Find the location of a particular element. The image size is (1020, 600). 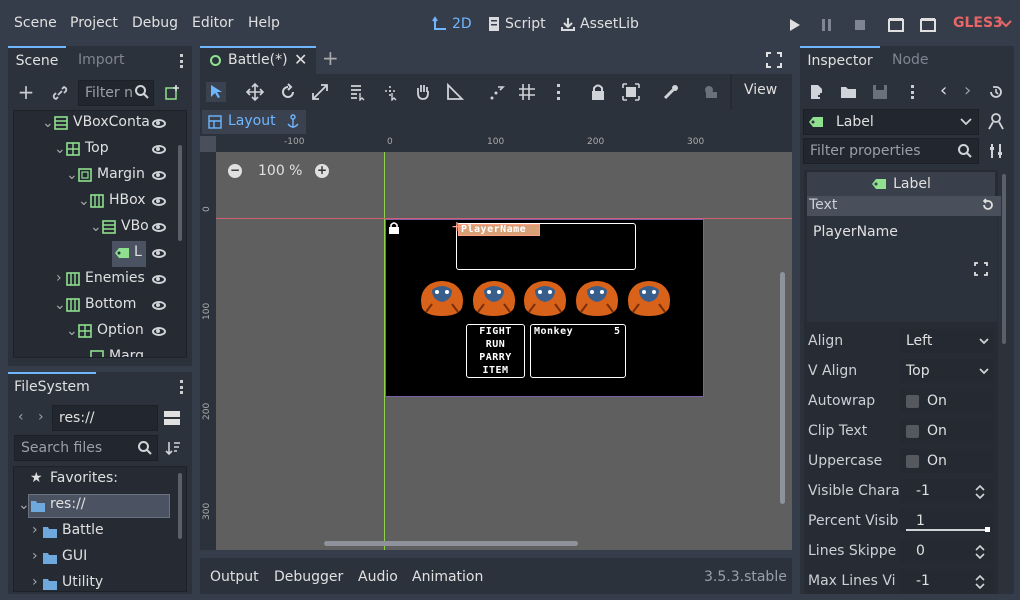

tab-inspector: Inspector is located at coordinates (840, 60).